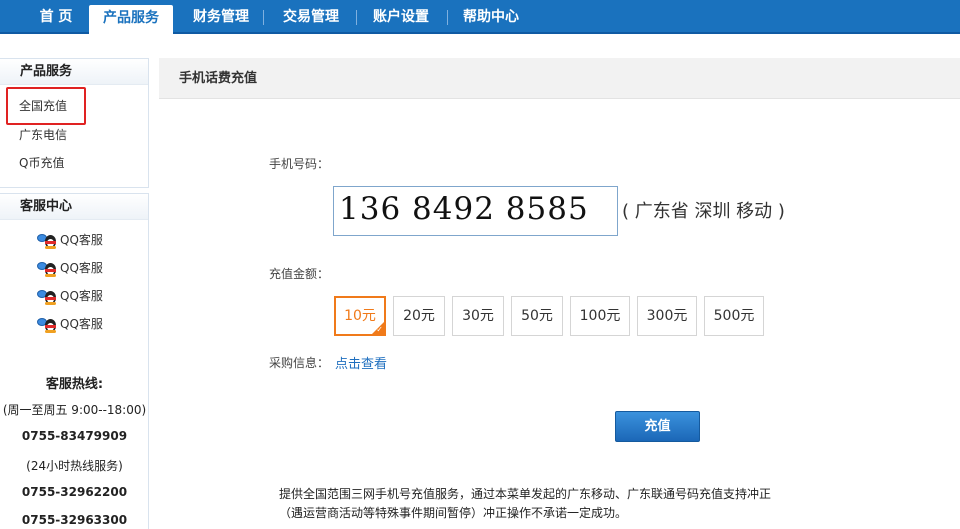  I want to click on purchase-info-link: 点击查看, so click(361, 362).